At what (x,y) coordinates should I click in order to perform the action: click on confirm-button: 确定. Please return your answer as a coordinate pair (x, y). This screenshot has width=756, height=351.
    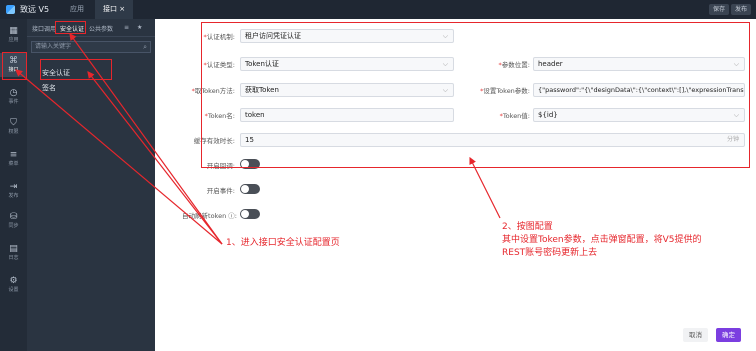
    Looking at the image, I should click on (728, 335).